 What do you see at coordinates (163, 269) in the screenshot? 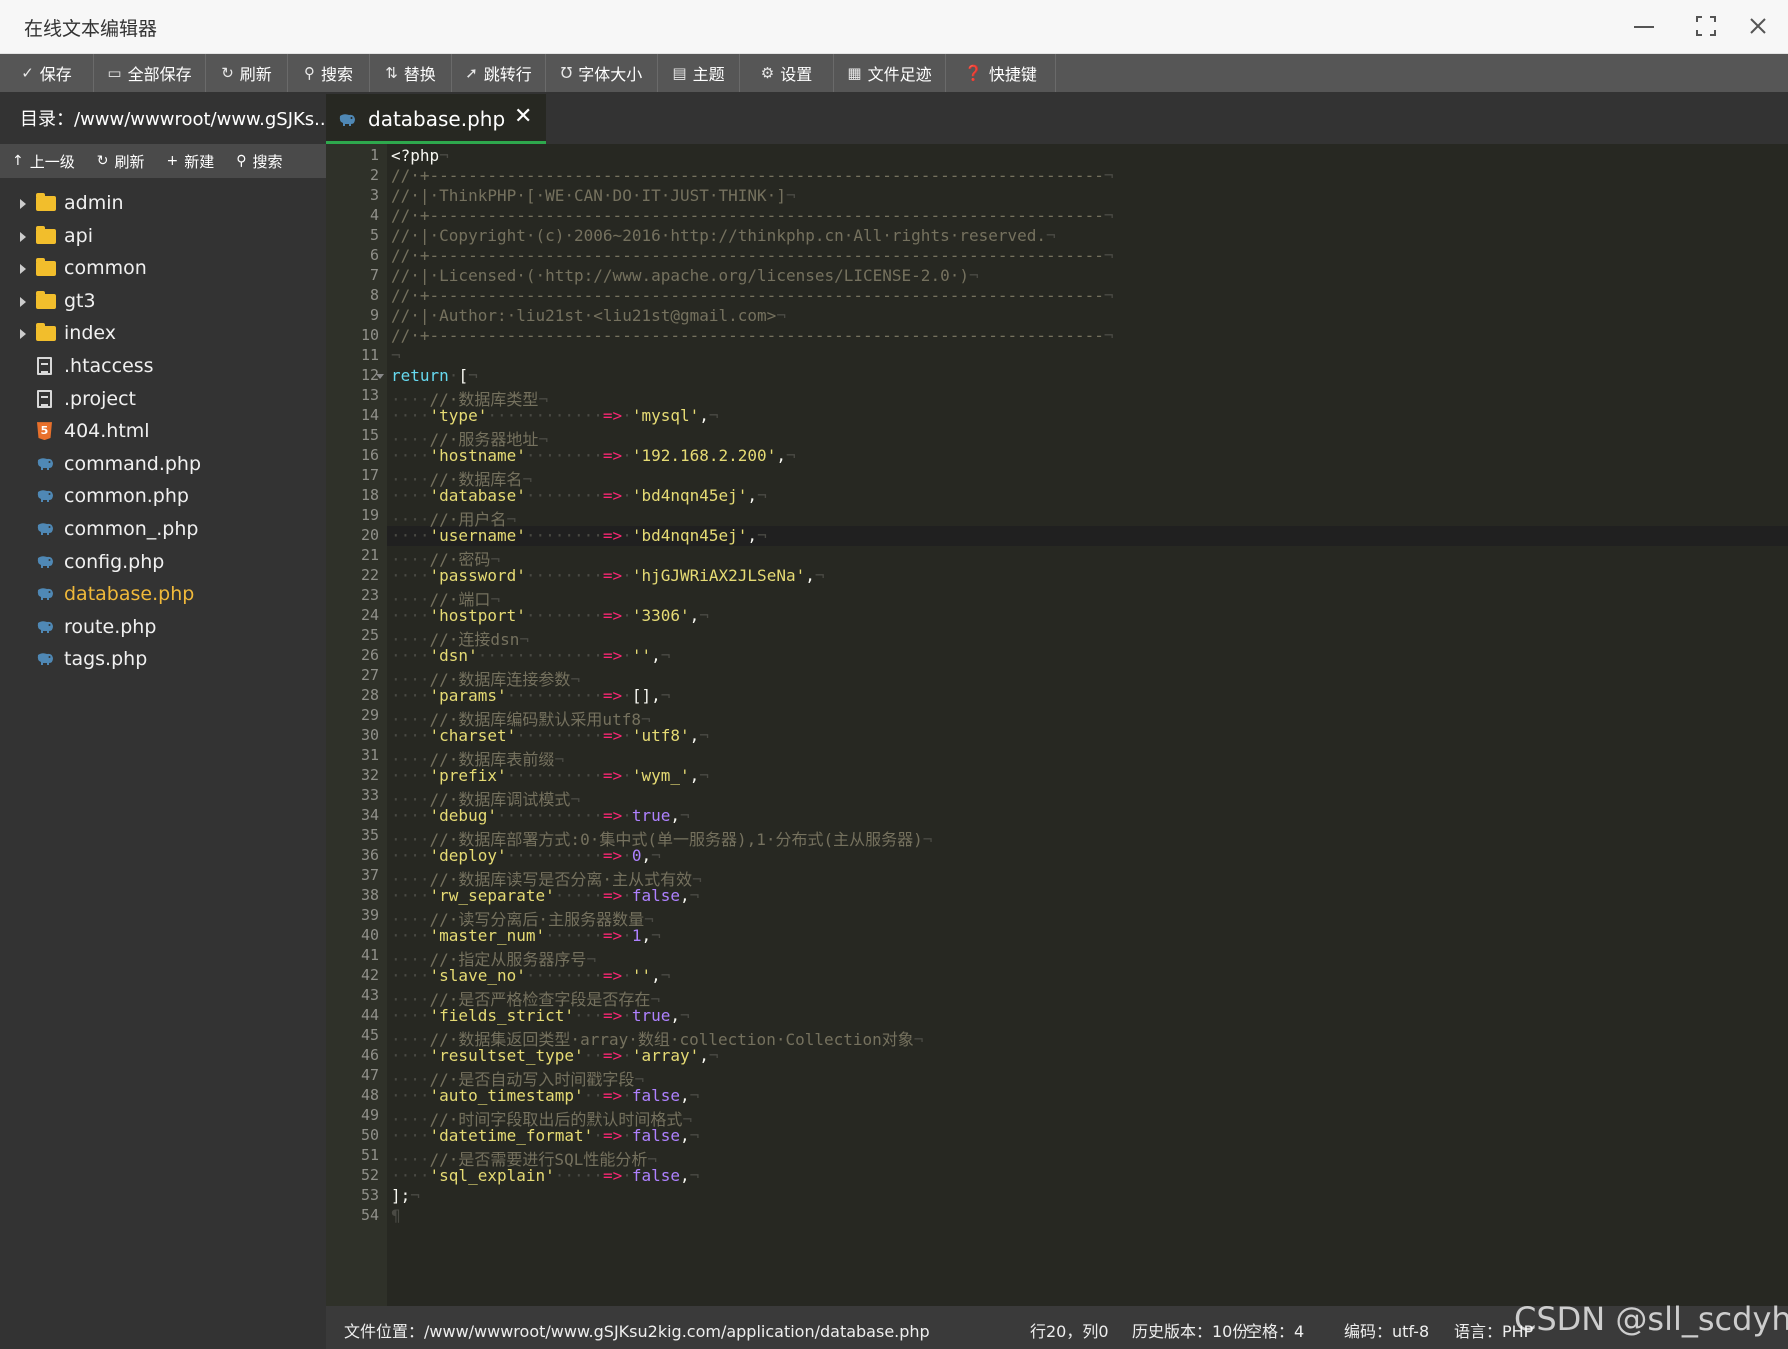
I see `file-tree-item: common` at bounding box center [163, 269].